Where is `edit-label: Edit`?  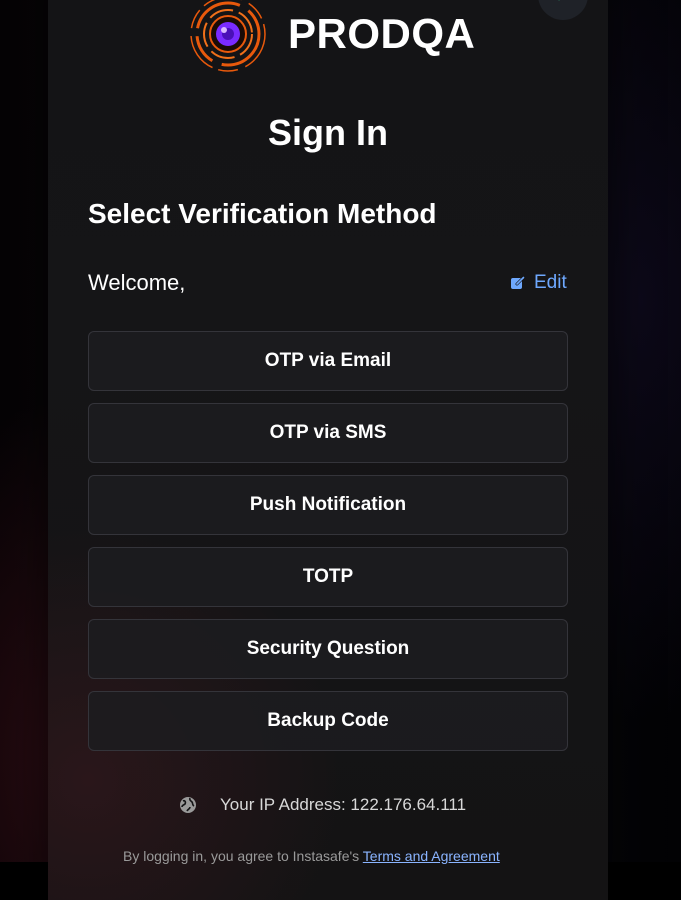 edit-label: Edit is located at coordinates (550, 282).